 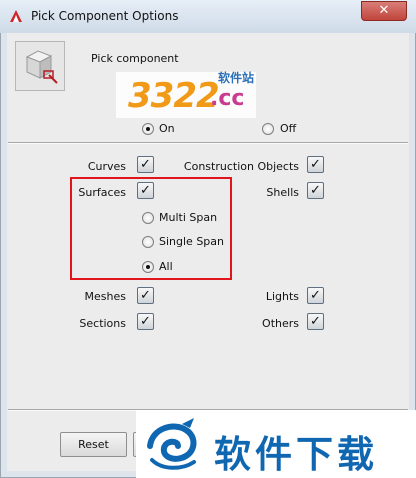 What do you see at coordinates (102, 323) in the screenshot?
I see `sections-label: Sections` at bounding box center [102, 323].